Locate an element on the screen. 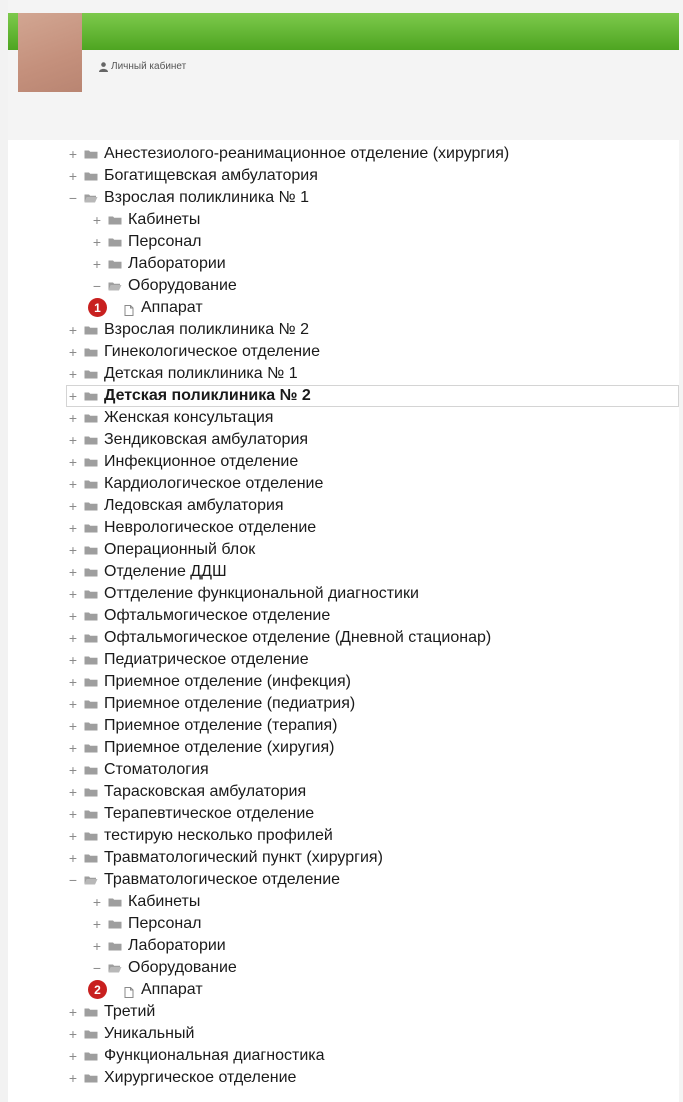  tree-node-label: Хирургическое отделение is located at coordinates (200, 1078).